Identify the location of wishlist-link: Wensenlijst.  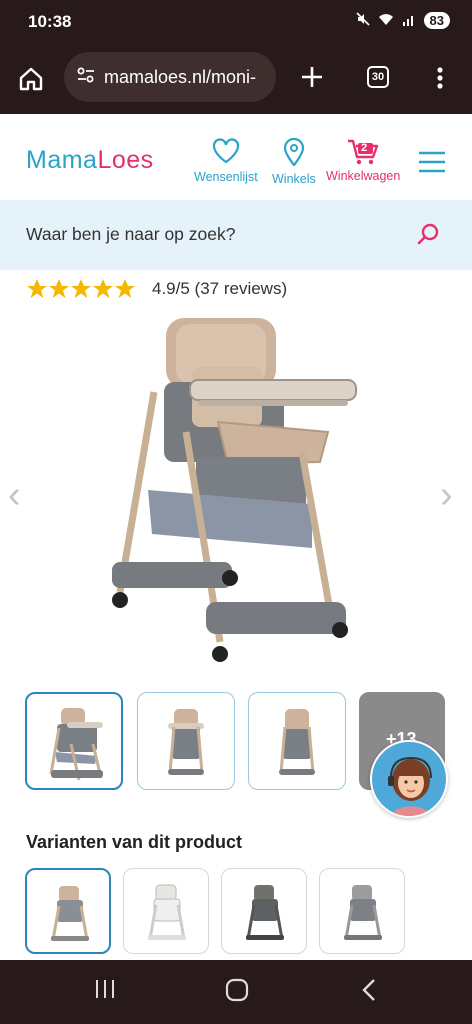
(226, 161).